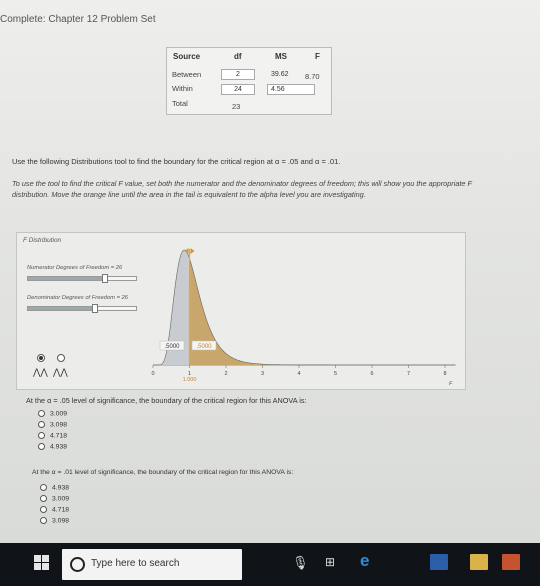 Image resolution: width=540 pixels, height=586 pixels. I want to click on distribution-title: F Distribution, so click(42, 240).